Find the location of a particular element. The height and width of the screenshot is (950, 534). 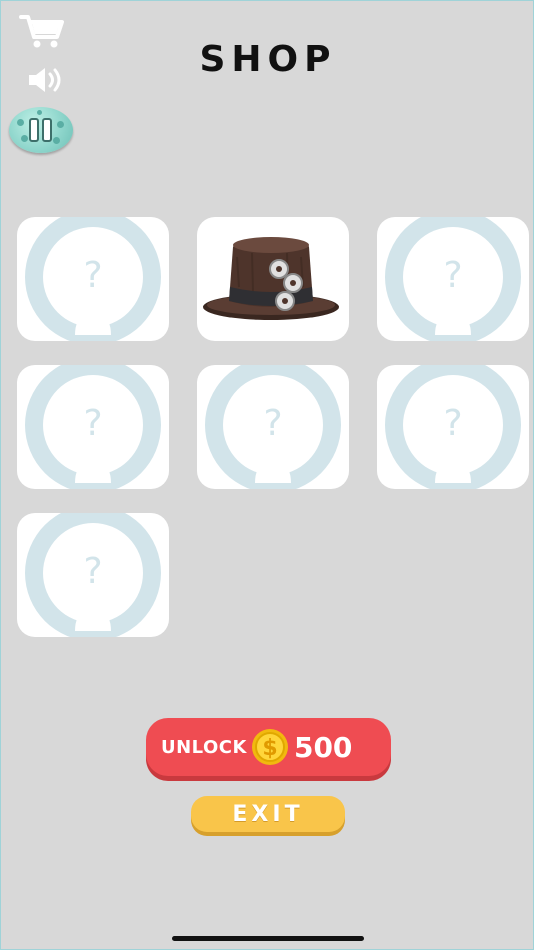

unlocked-item-tile-top-hat is located at coordinates (273, 279).